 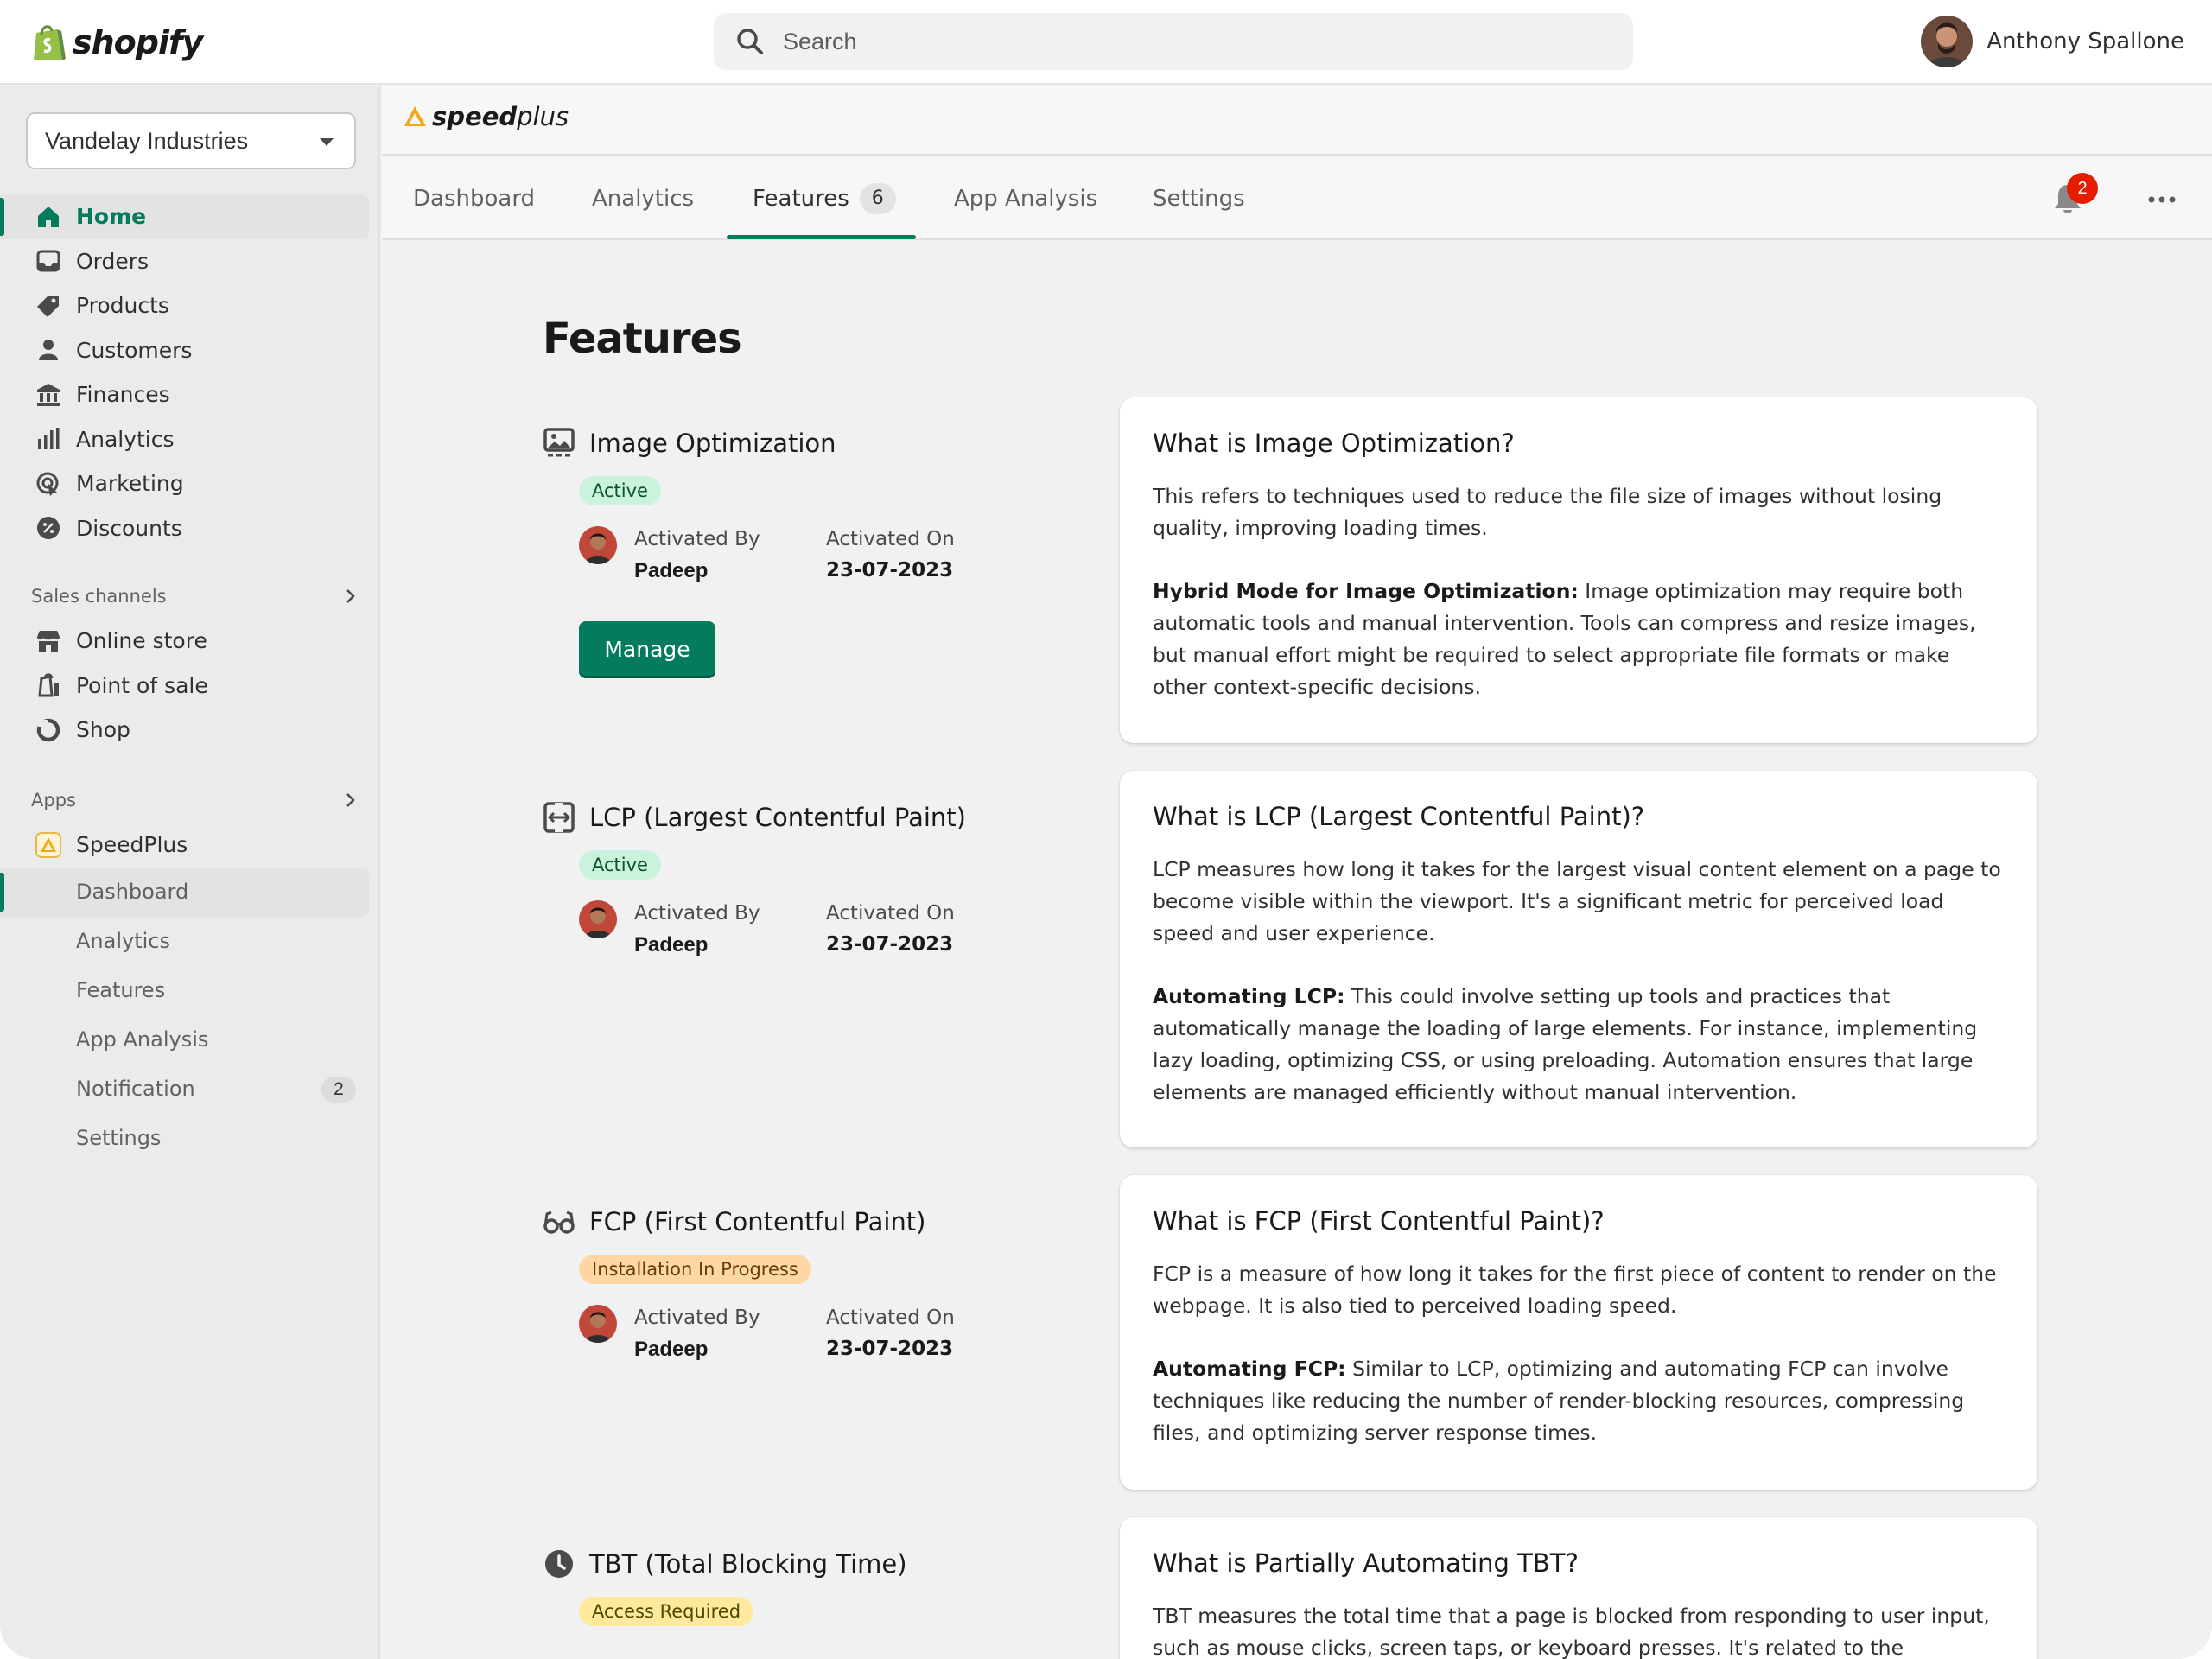 I want to click on sidebar-subitem-label: App Analysis, so click(x=142, y=1039).